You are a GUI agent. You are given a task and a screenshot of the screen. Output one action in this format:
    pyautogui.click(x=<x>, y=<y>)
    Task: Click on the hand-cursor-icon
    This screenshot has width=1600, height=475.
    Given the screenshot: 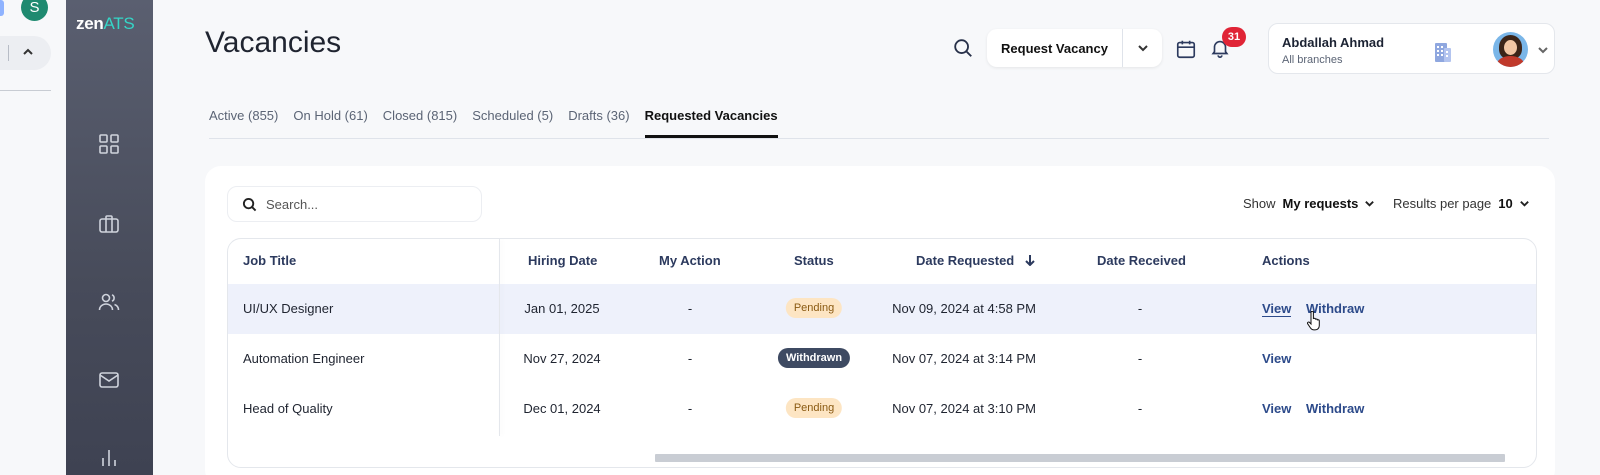 What is the action you would take?
    pyautogui.click(x=1313, y=320)
    